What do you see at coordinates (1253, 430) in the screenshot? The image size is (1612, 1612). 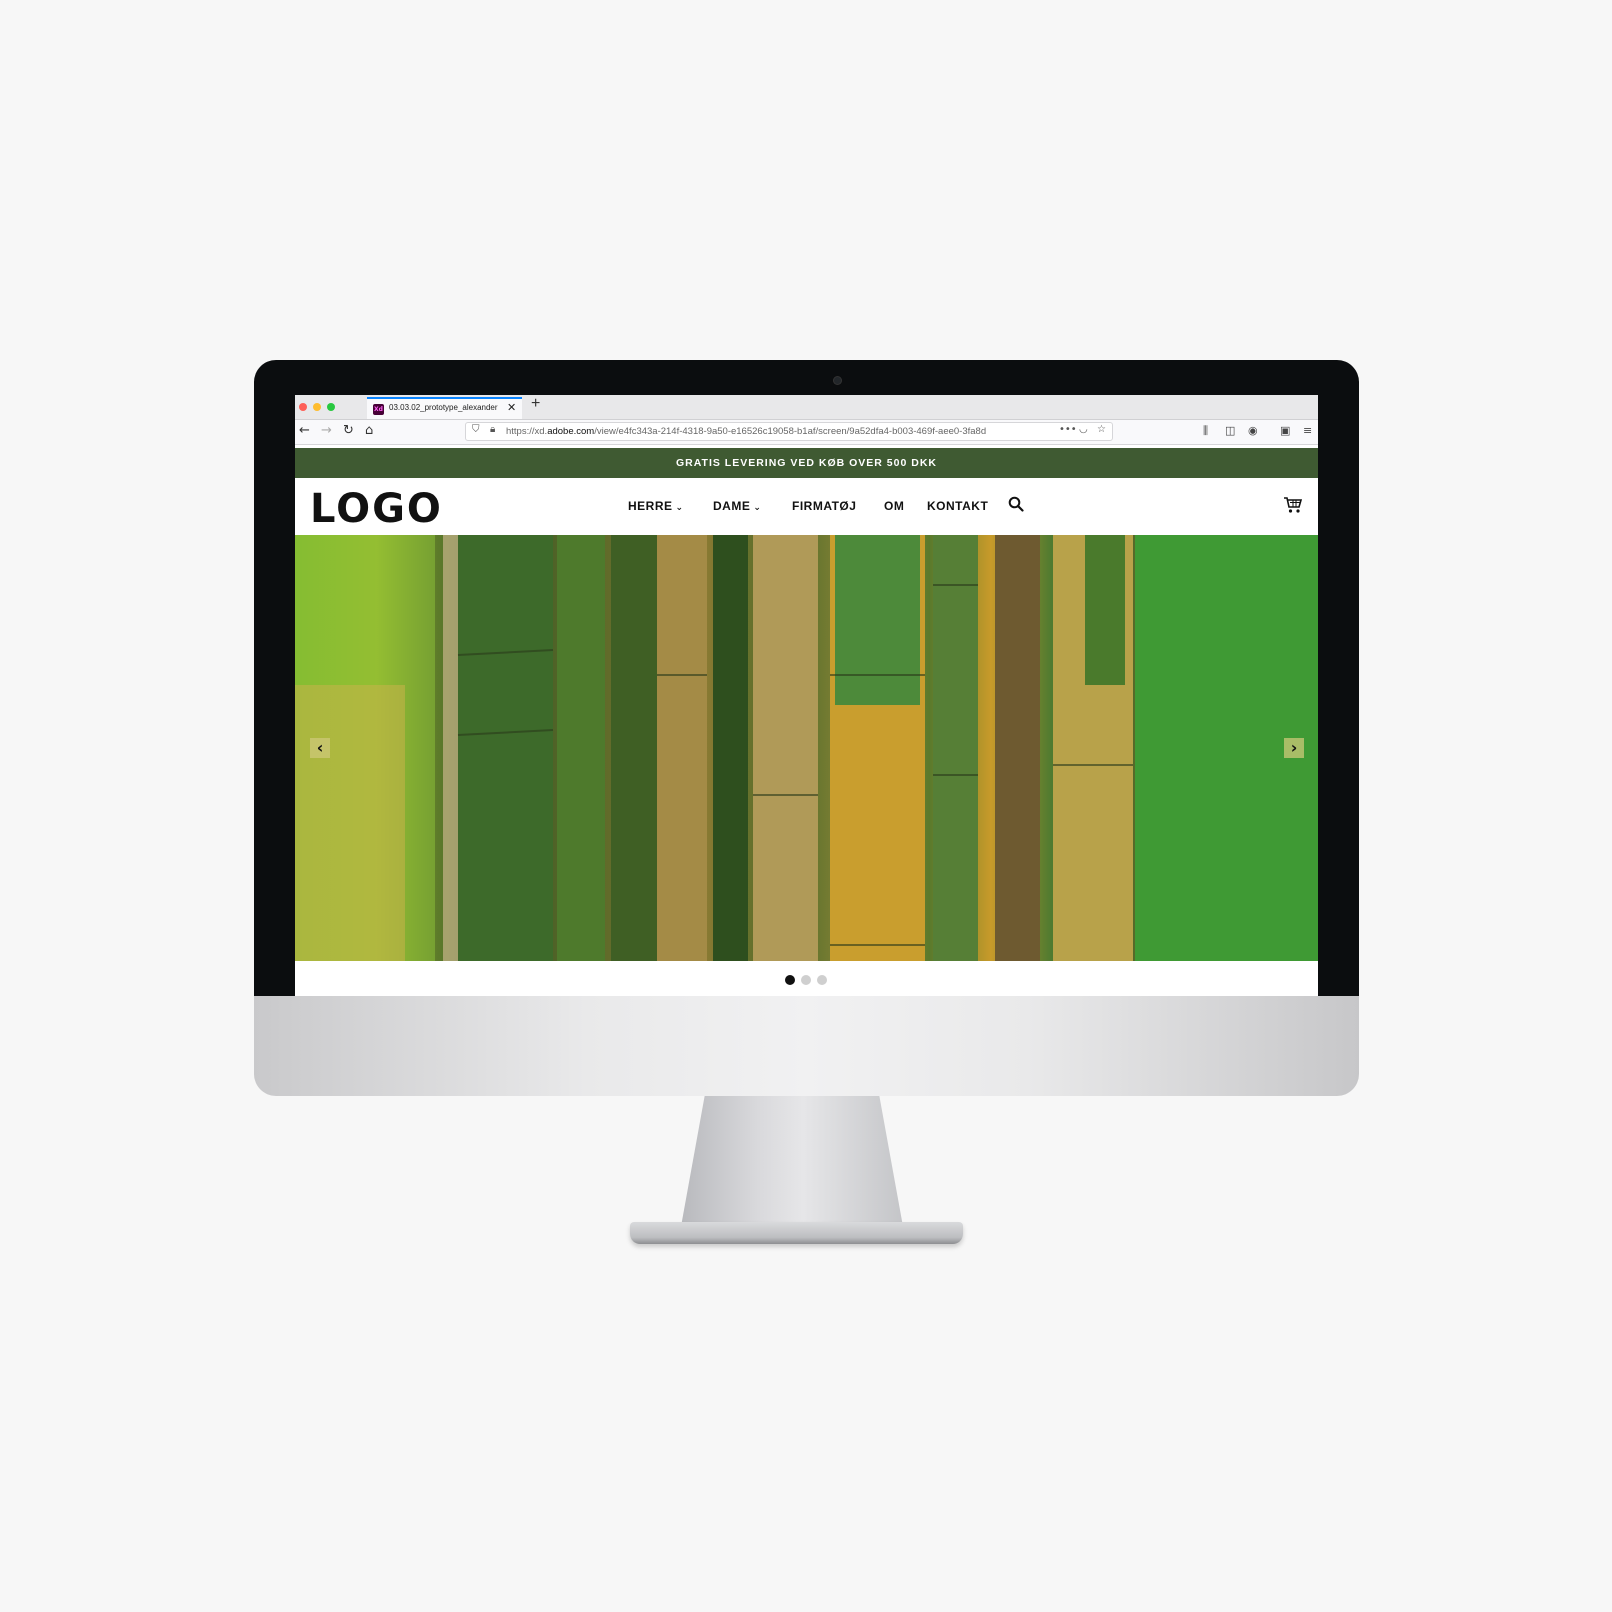 I see `account-icon: ◉` at bounding box center [1253, 430].